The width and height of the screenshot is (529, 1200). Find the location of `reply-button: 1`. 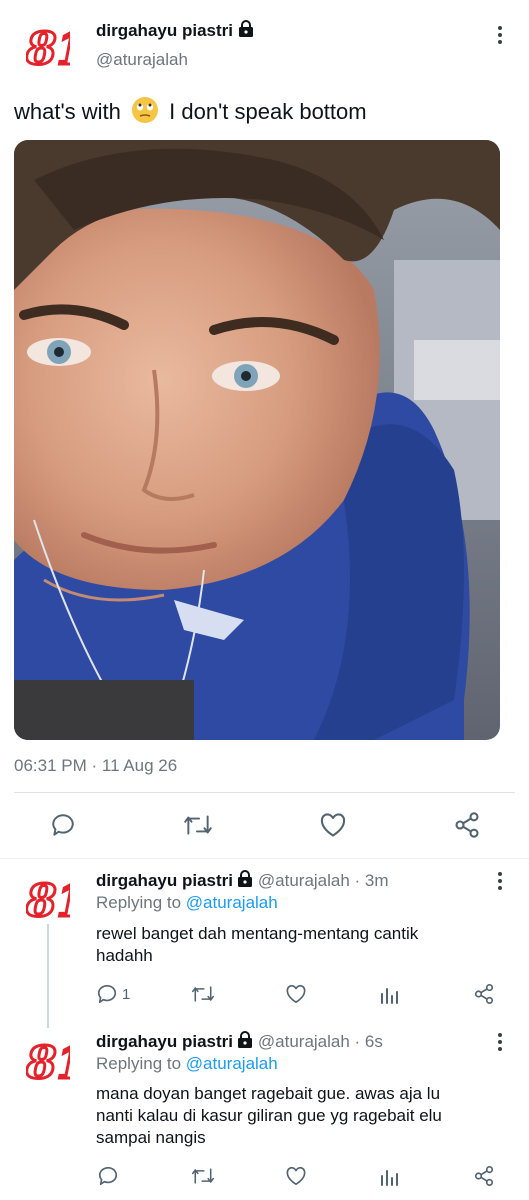

reply-button: 1 is located at coordinates (113, 994).